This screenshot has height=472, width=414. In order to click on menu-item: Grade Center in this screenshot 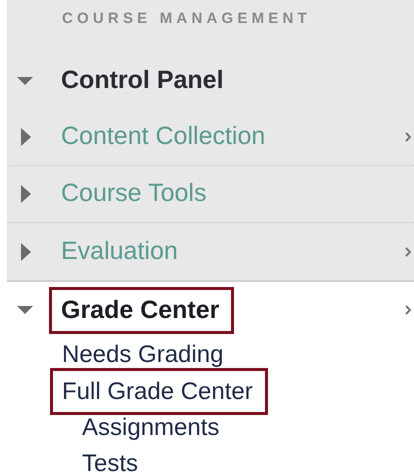, I will do `click(141, 310)`.